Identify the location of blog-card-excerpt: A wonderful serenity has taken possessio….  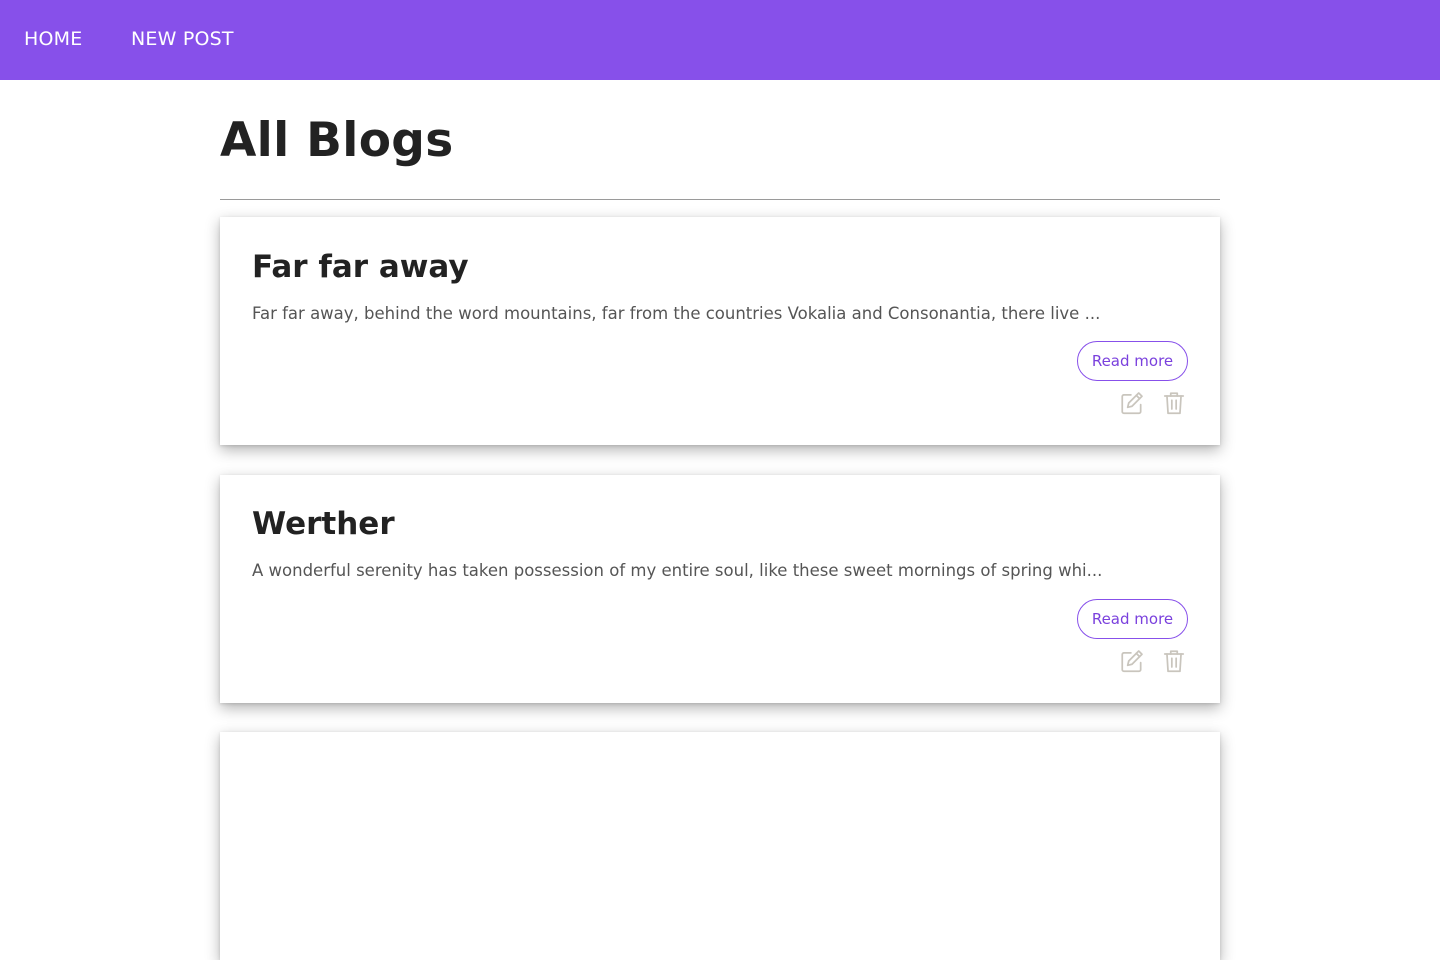
(677, 570).